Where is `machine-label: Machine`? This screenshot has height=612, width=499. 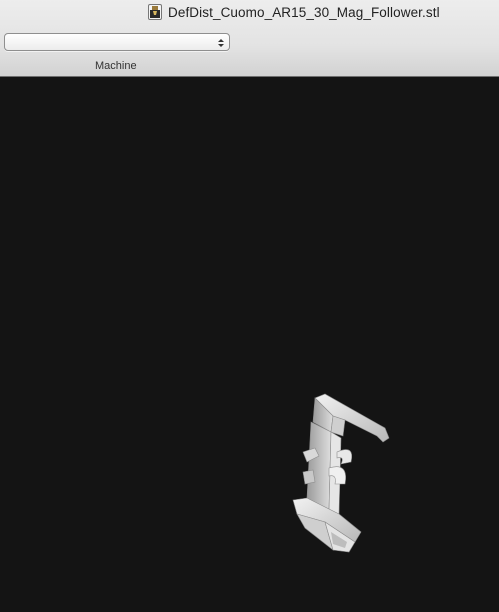 machine-label: Machine is located at coordinates (116, 66).